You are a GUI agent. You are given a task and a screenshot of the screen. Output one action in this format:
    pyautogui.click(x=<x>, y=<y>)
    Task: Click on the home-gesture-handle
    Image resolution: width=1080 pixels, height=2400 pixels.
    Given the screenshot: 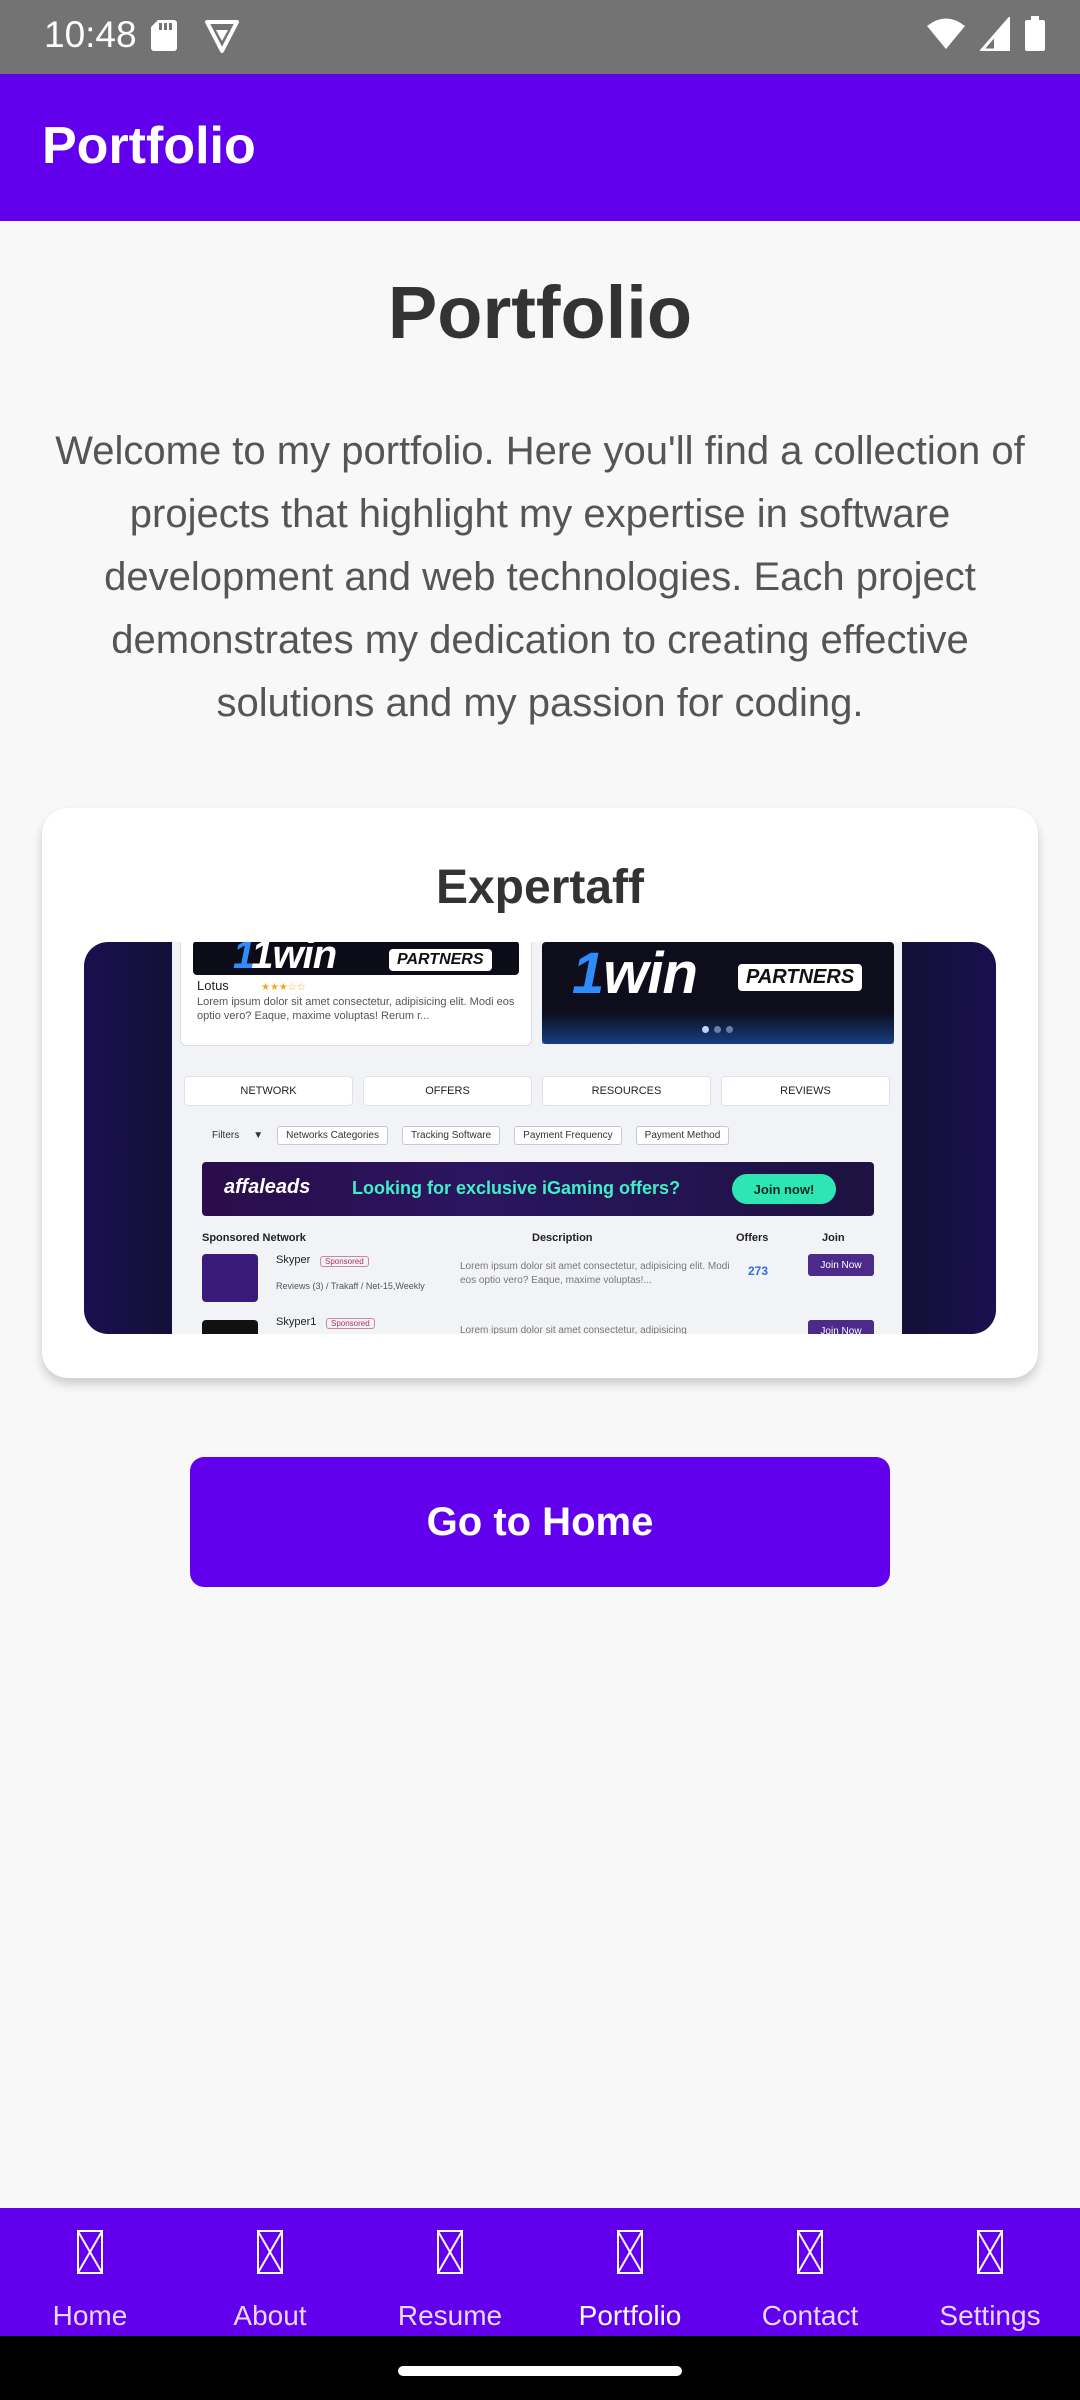 What is the action you would take?
    pyautogui.click(x=540, y=2371)
    